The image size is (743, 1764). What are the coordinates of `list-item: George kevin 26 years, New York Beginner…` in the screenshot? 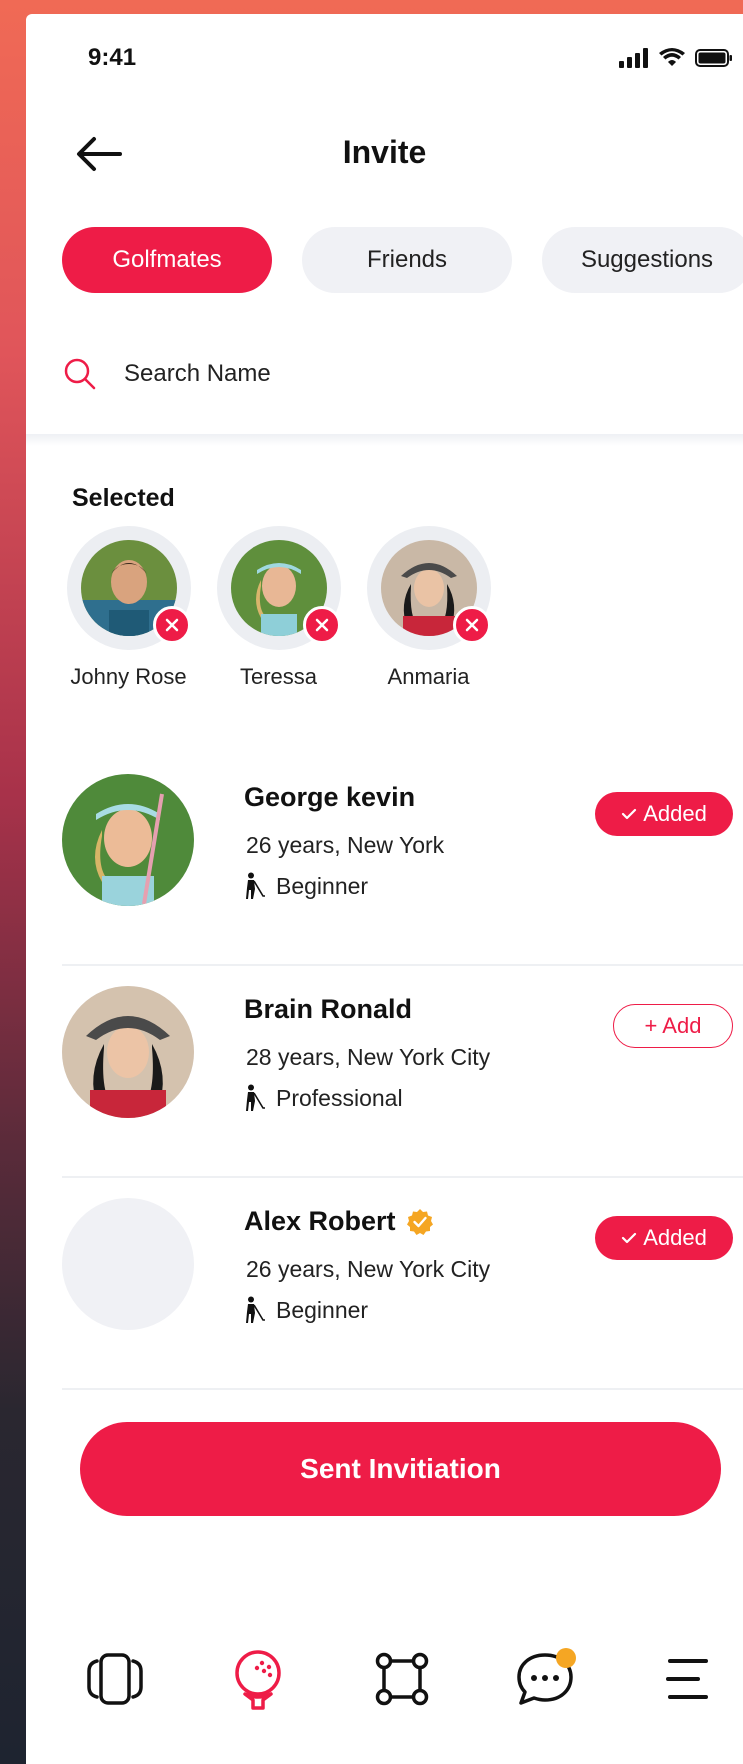 It's located at (402, 860).